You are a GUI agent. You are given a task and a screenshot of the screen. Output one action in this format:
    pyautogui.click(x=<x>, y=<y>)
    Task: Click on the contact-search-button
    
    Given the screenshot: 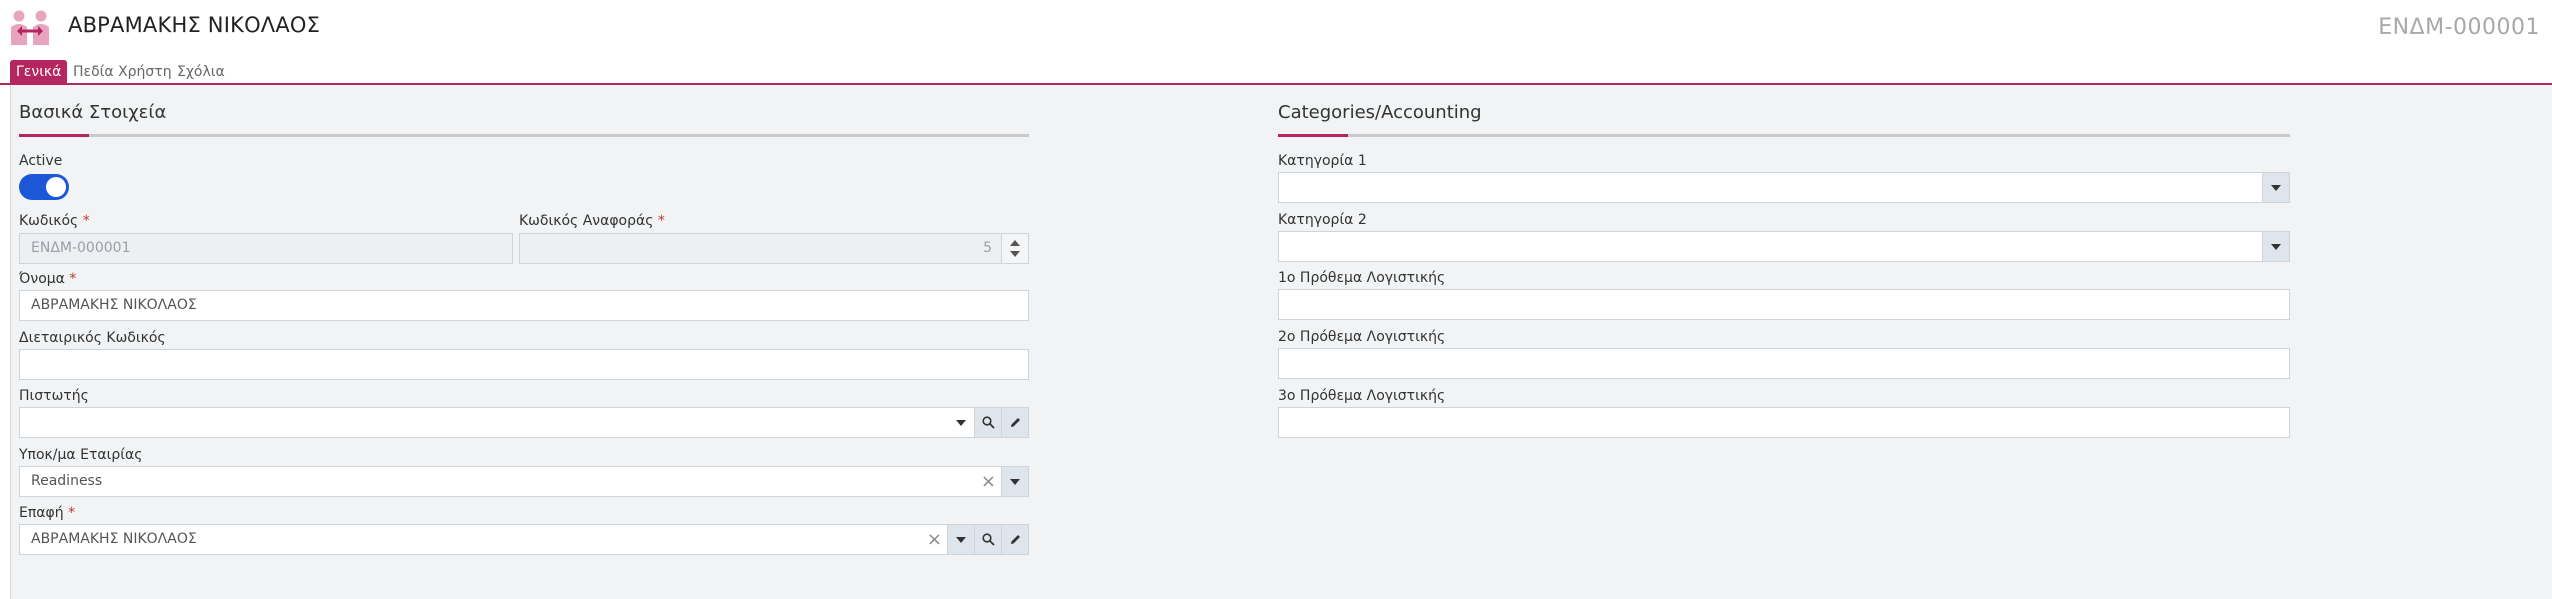 What is the action you would take?
    pyautogui.click(x=987, y=539)
    